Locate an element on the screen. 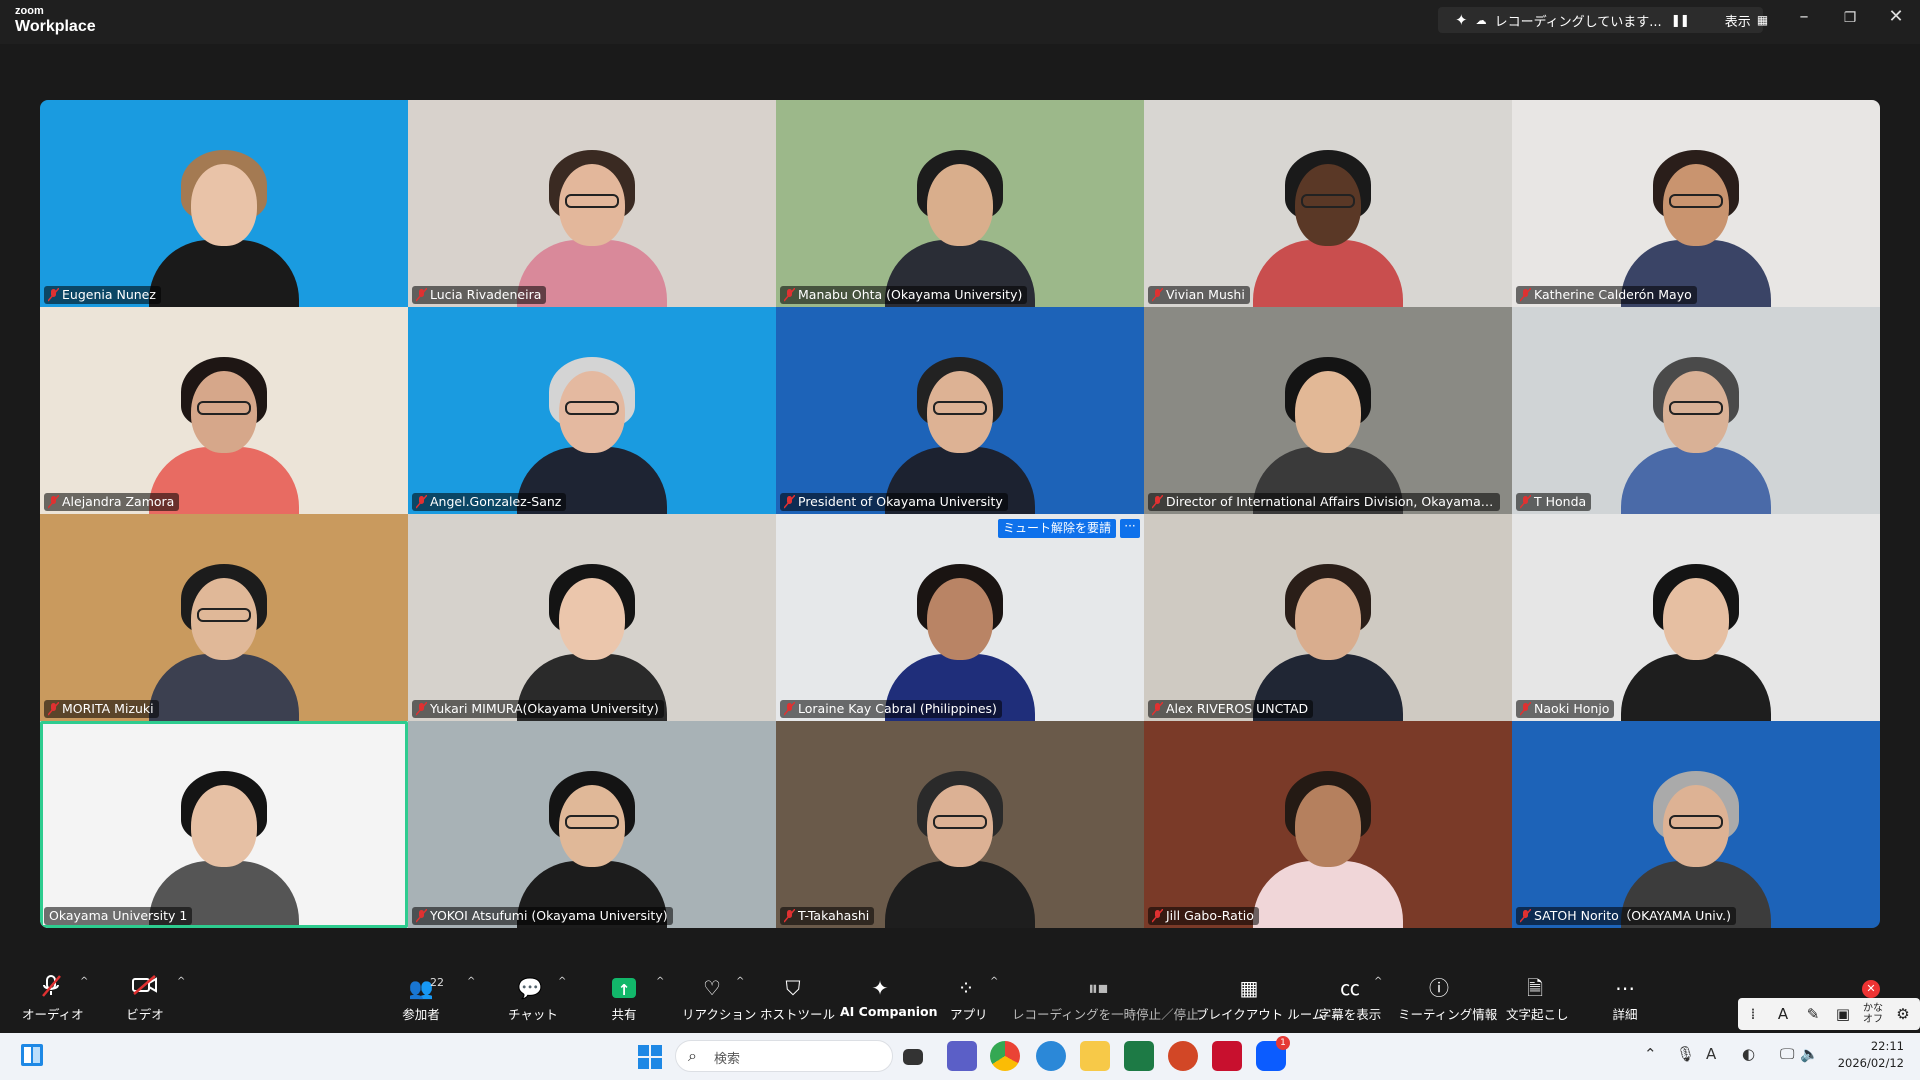  participants-options-caret-icon: ^ is located at coordinates (471, 981).